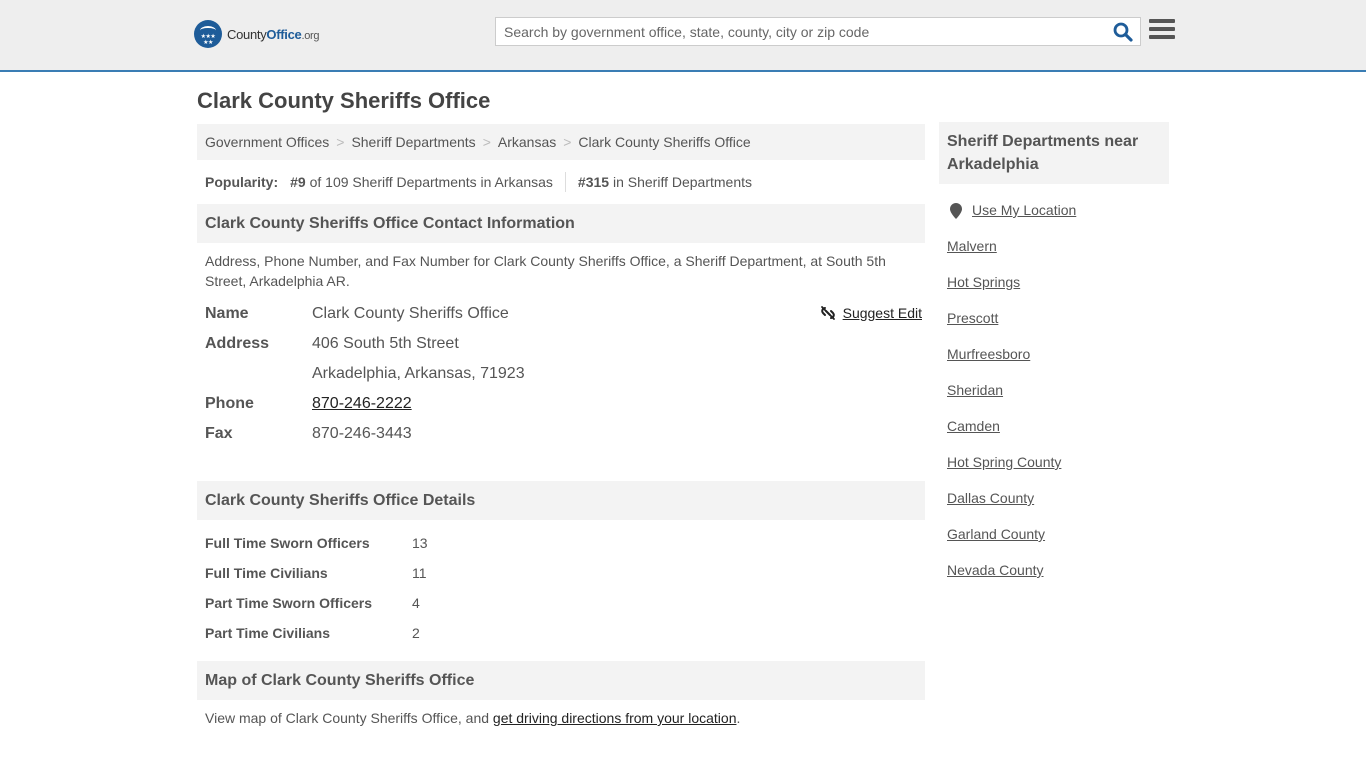 This screenshot has height=768, width=1366. What do you see at coordinates (983, 282) in the screenshot?
I see `nearby-link: Hot Springs` at bounding box center [983, 282].